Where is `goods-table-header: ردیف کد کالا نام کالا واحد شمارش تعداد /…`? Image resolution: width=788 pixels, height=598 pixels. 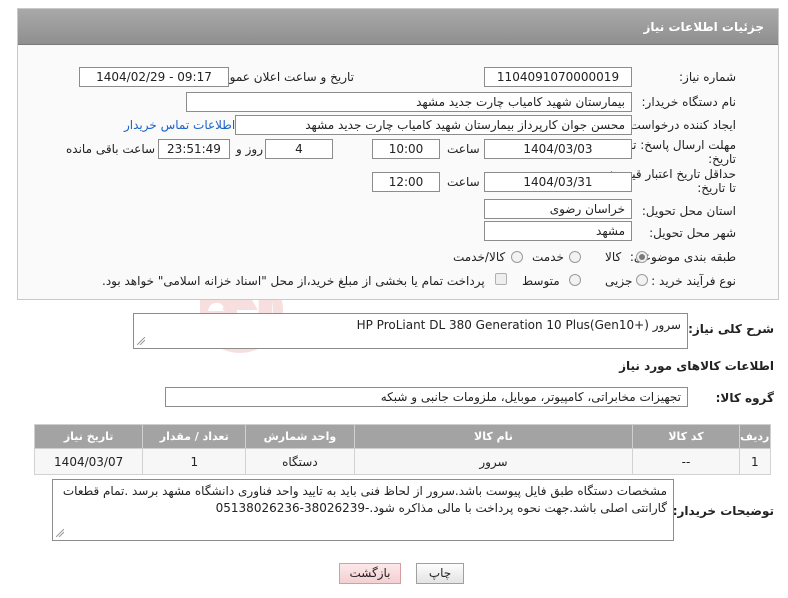 goods-table-header: ردیف کد کالا نام کالا واحد شمارش تعداد /… is located at coordinates (402, 436).